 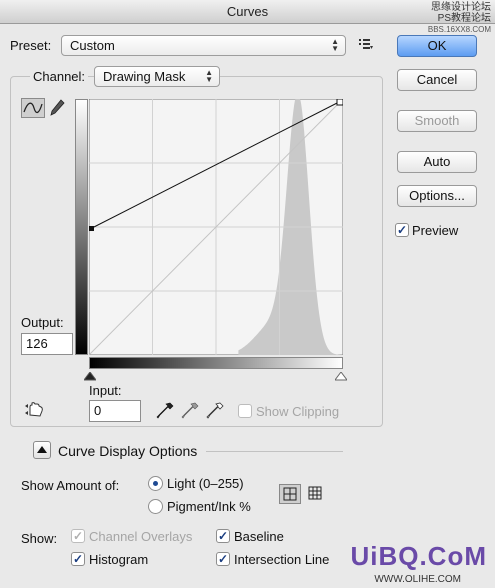 I want to click on pigment-radio-label: Pigment/Ink %, so click(x=209, y=506).